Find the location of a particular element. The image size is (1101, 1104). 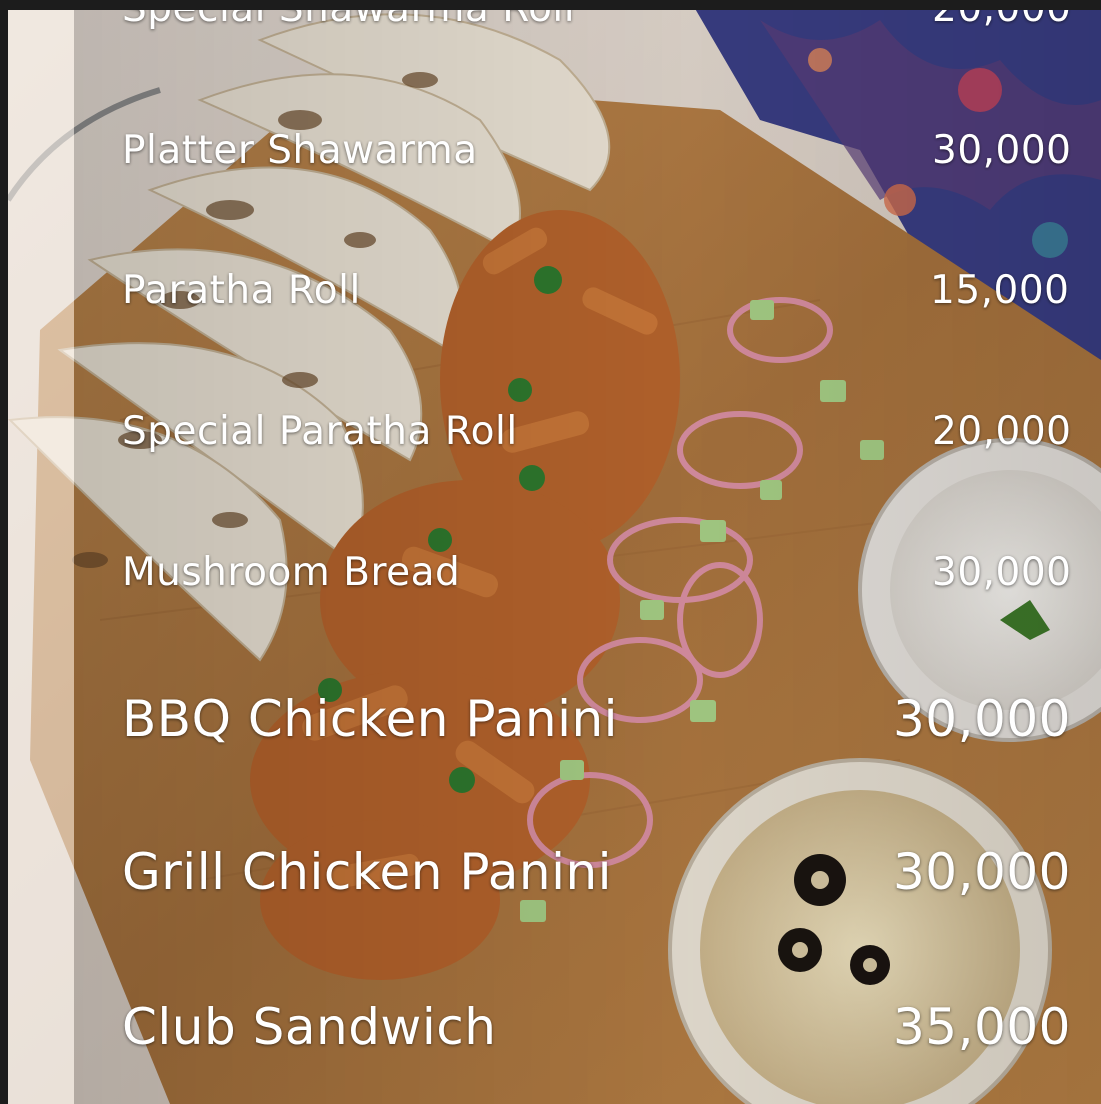

menu-item-name: Mushroom Bread is located at coordinates (291, 572).